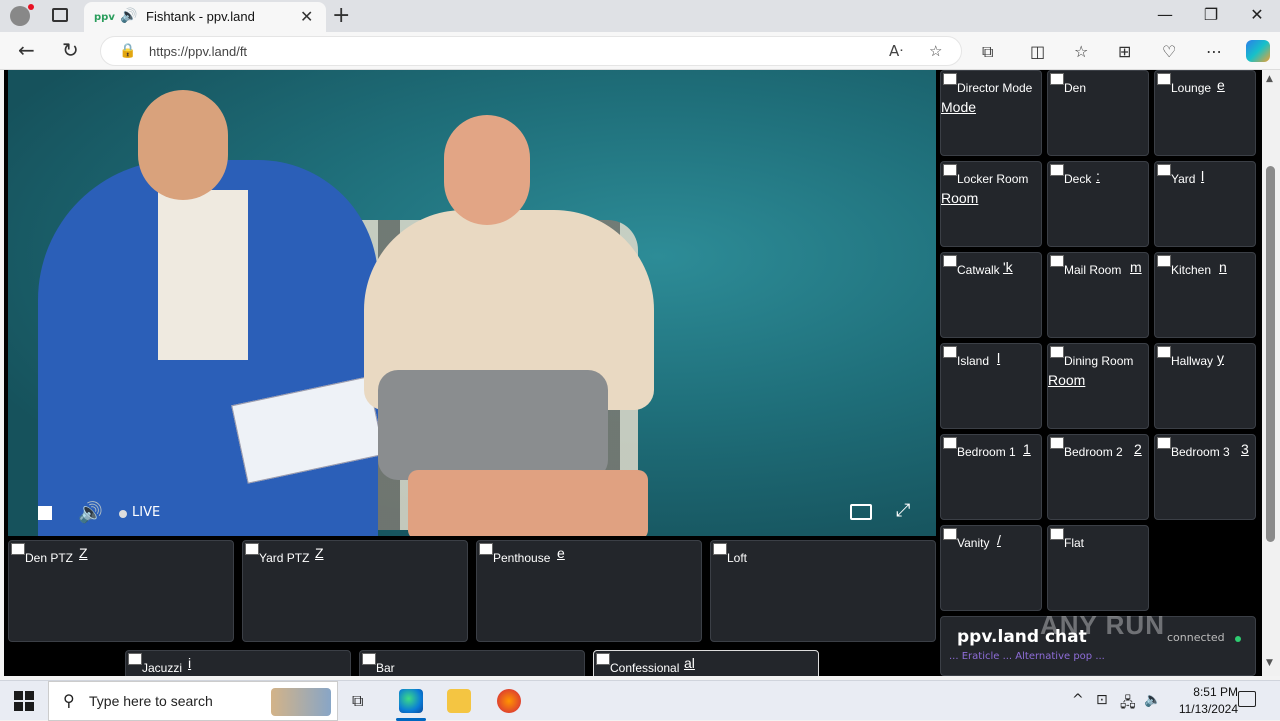 This screenshot has width=1280, height=721. I want to click on camera-tile: Bedroom 3 3, so click(1205, 477).